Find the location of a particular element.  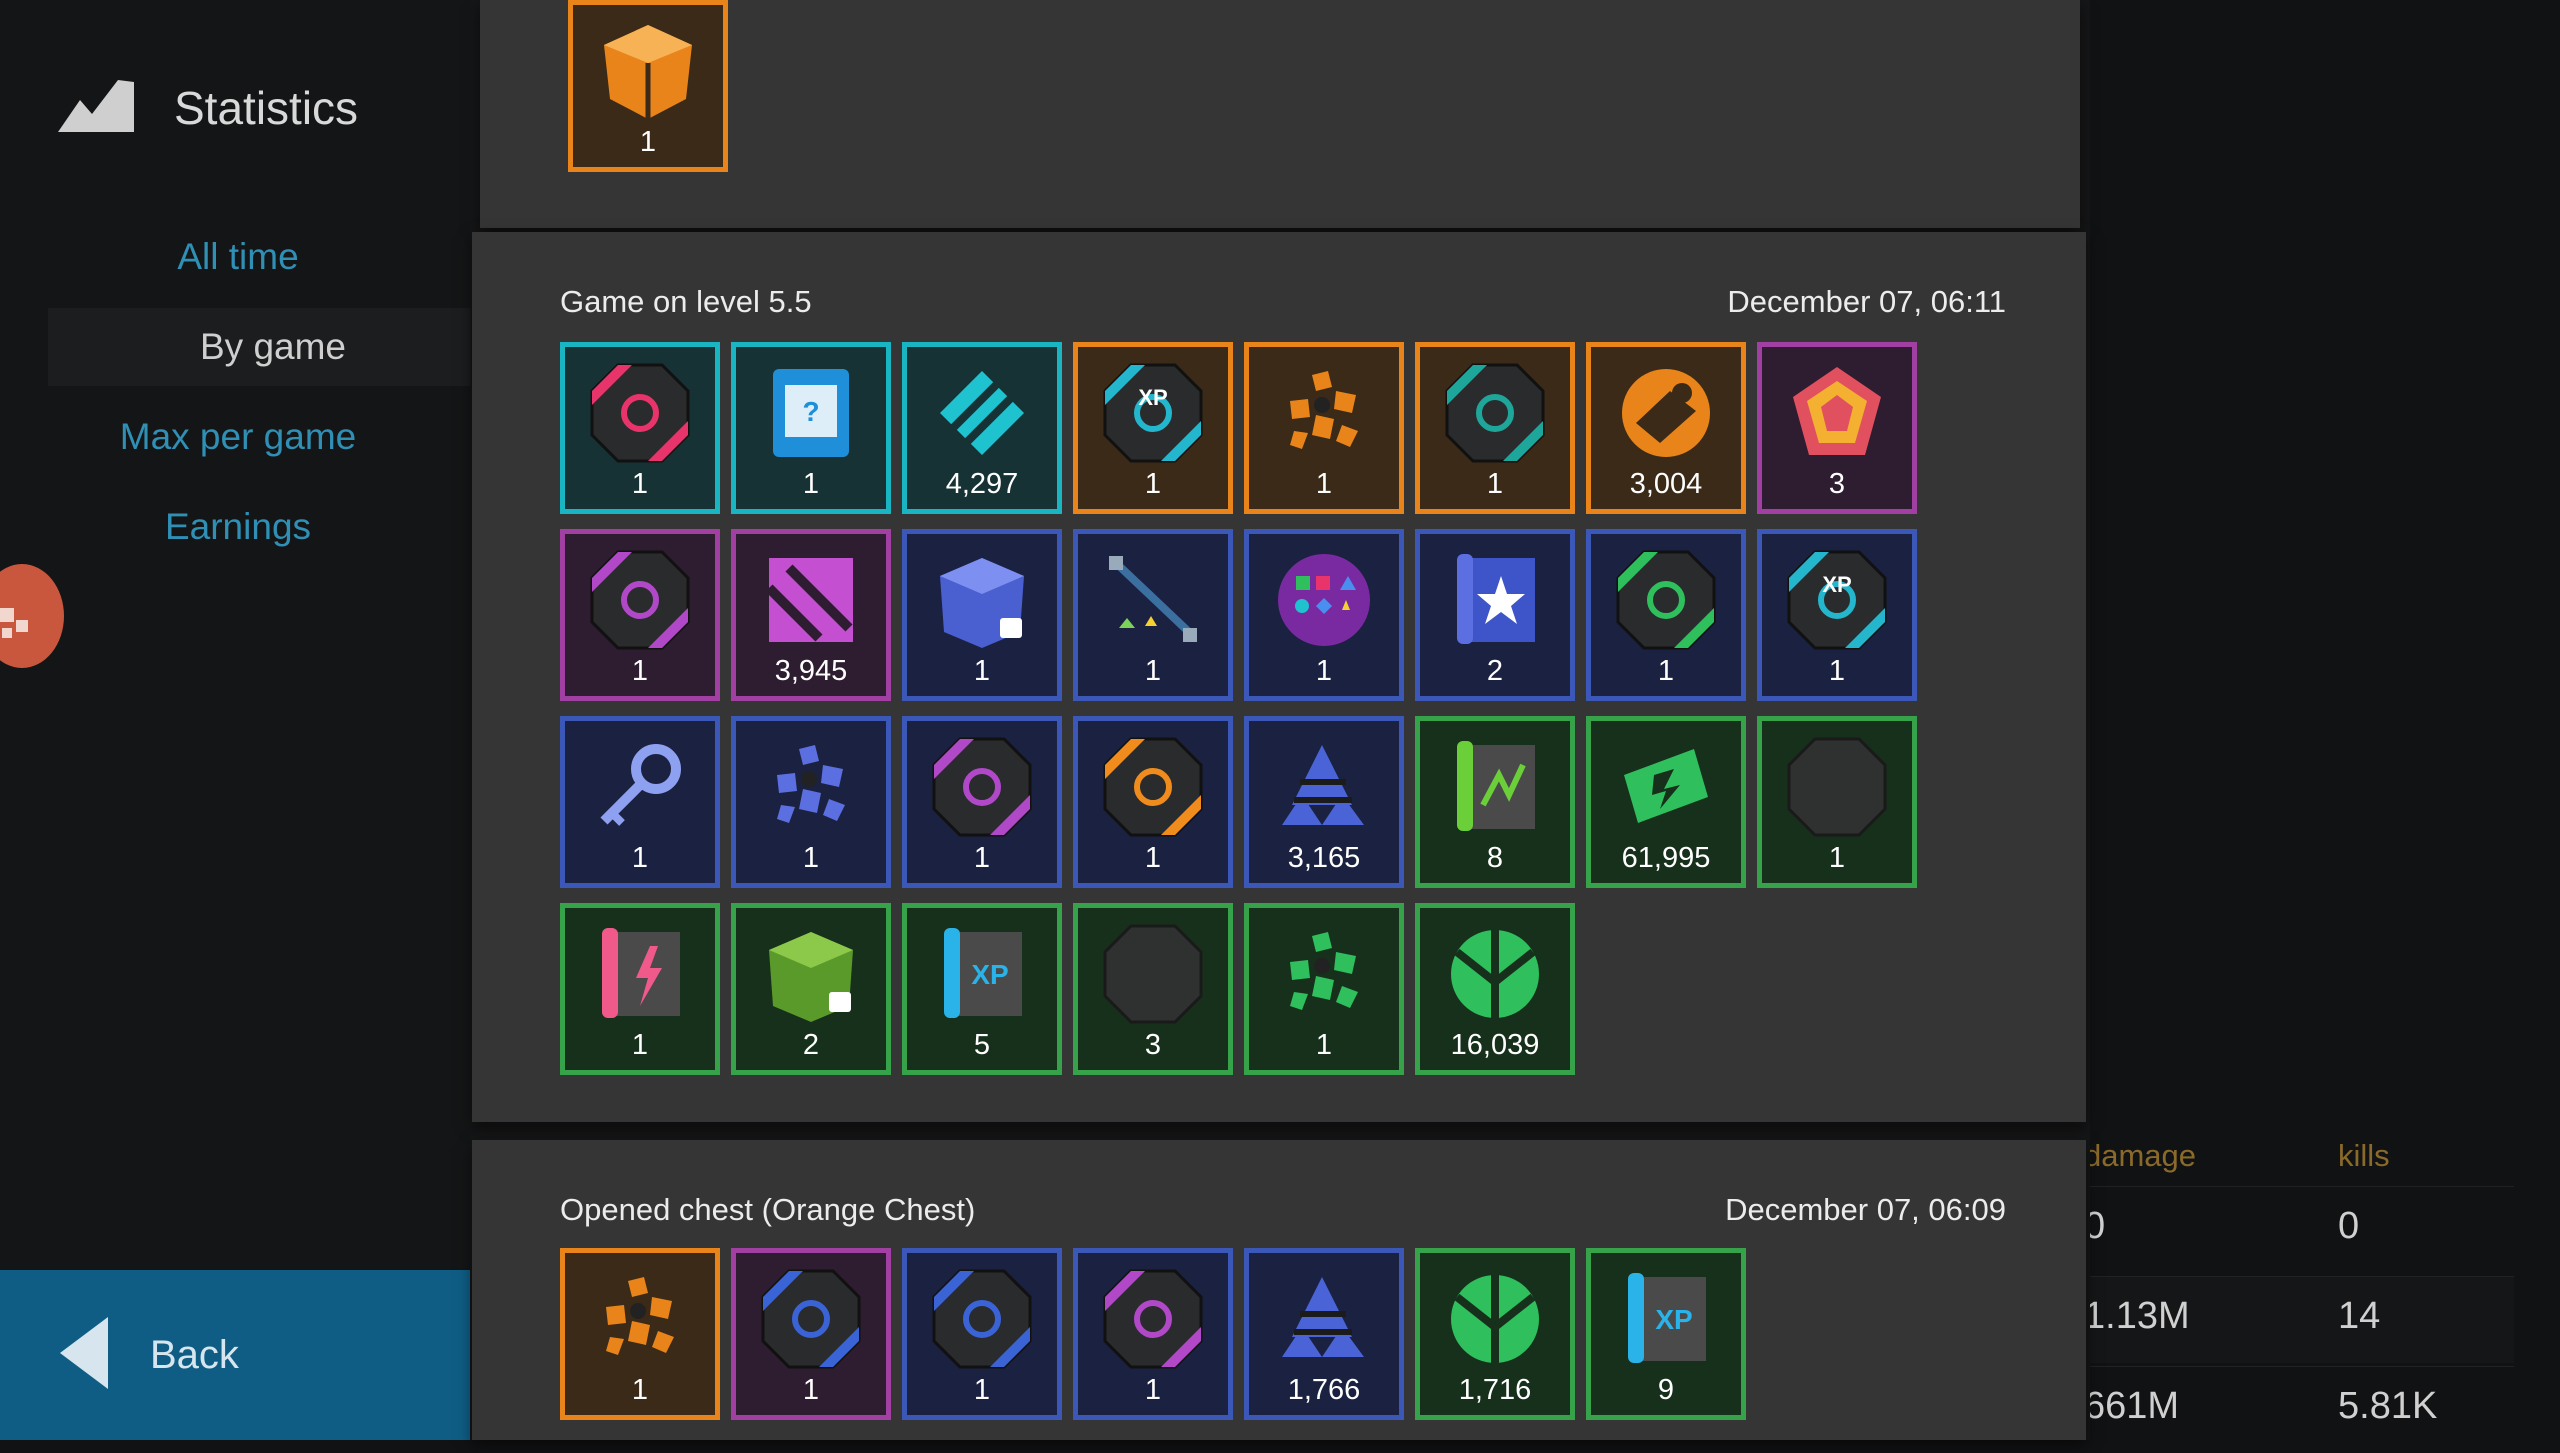

table-row: 1.13M 14 is located at coordinates (2299, 1319).